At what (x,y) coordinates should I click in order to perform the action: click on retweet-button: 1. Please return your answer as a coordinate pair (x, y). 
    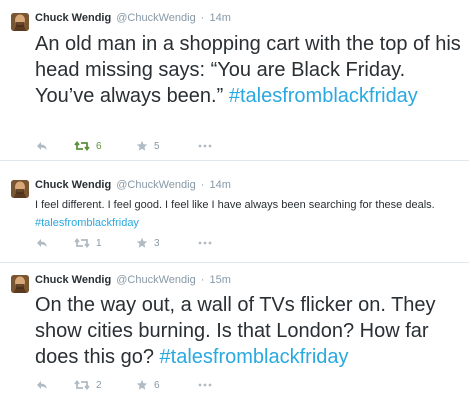
    Looking at the image, I should click on (105, 243).